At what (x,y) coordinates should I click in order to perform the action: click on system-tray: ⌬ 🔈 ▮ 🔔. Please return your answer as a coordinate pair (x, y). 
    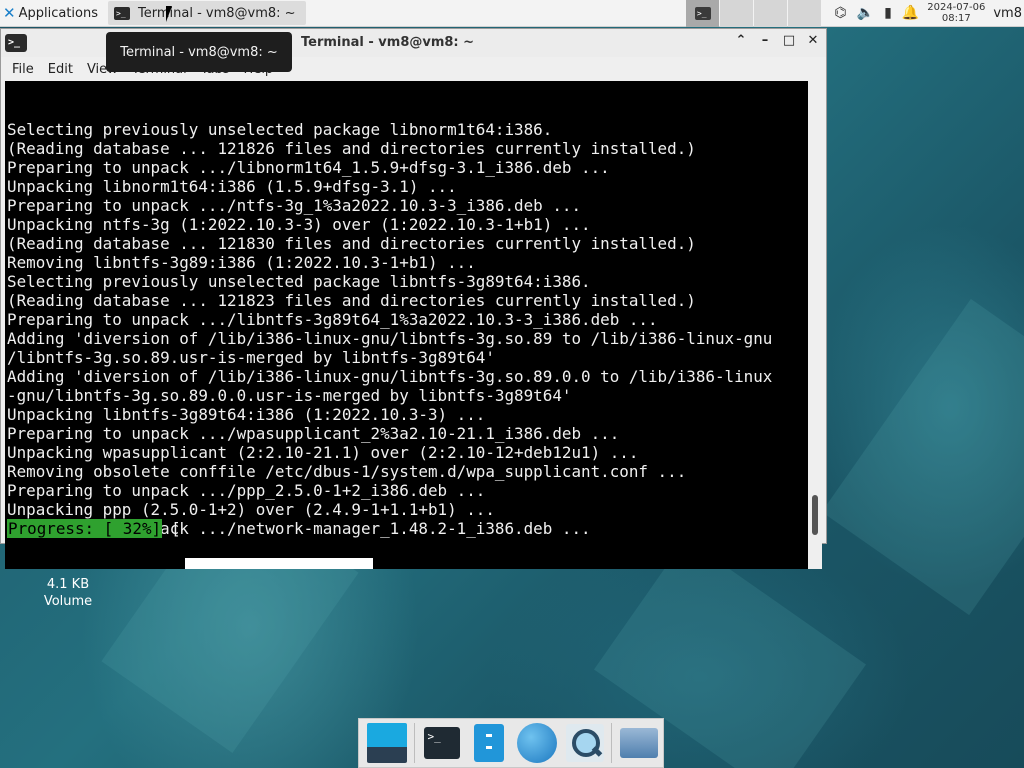
    Looking at the image, I should click on (876, 13).